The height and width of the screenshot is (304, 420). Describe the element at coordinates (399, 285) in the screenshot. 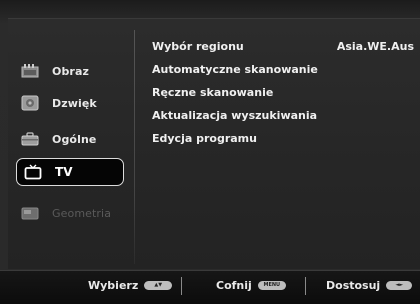

I see `left-right-key-icon: ◄►` at that location.